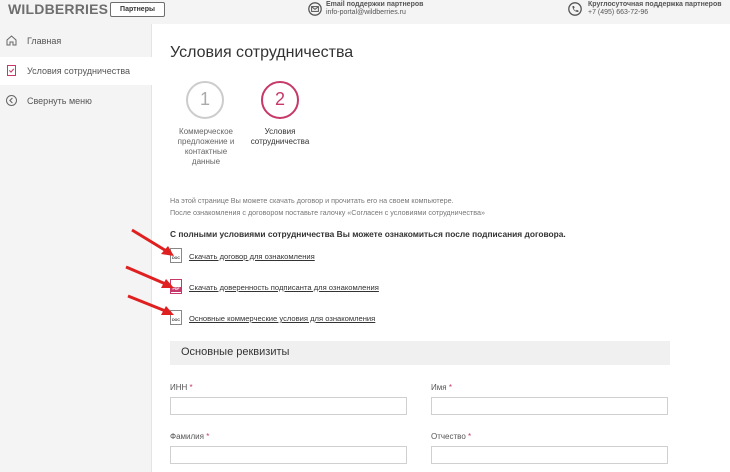 The height and width of the screenshot is (472, 730). I want to click on page-title: Условия сотрудничества, so click(262, 52).